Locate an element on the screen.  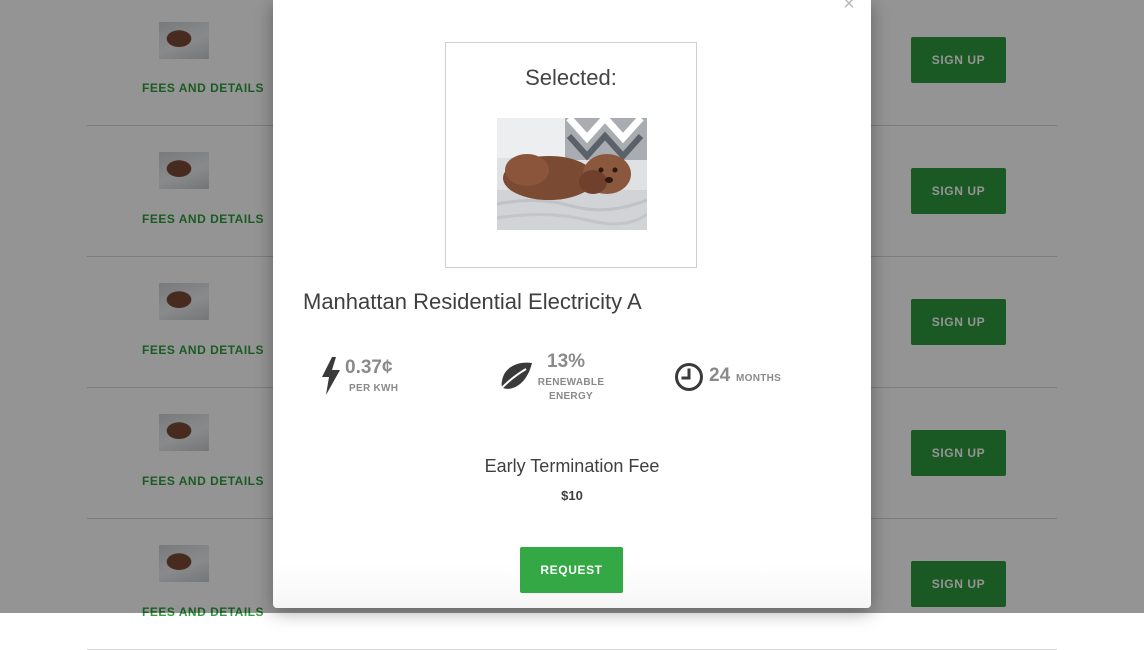
lightning-bolt-icon is located at coordinates (331, 376).